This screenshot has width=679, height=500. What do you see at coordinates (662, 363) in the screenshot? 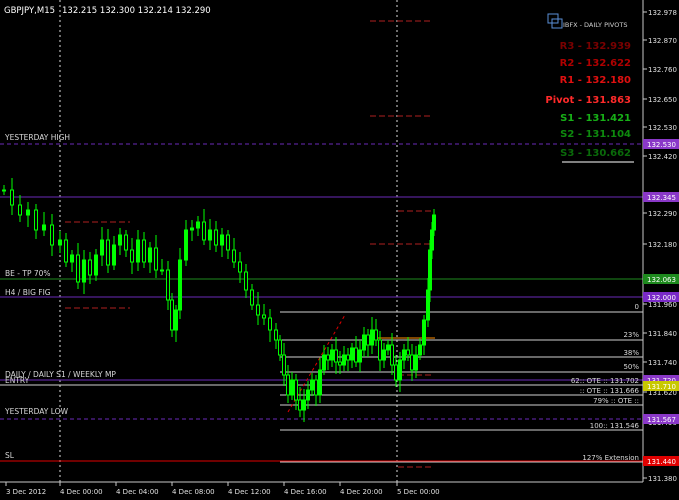
I see `price-tick-label: 131.740` at bounding box center [662, 363].